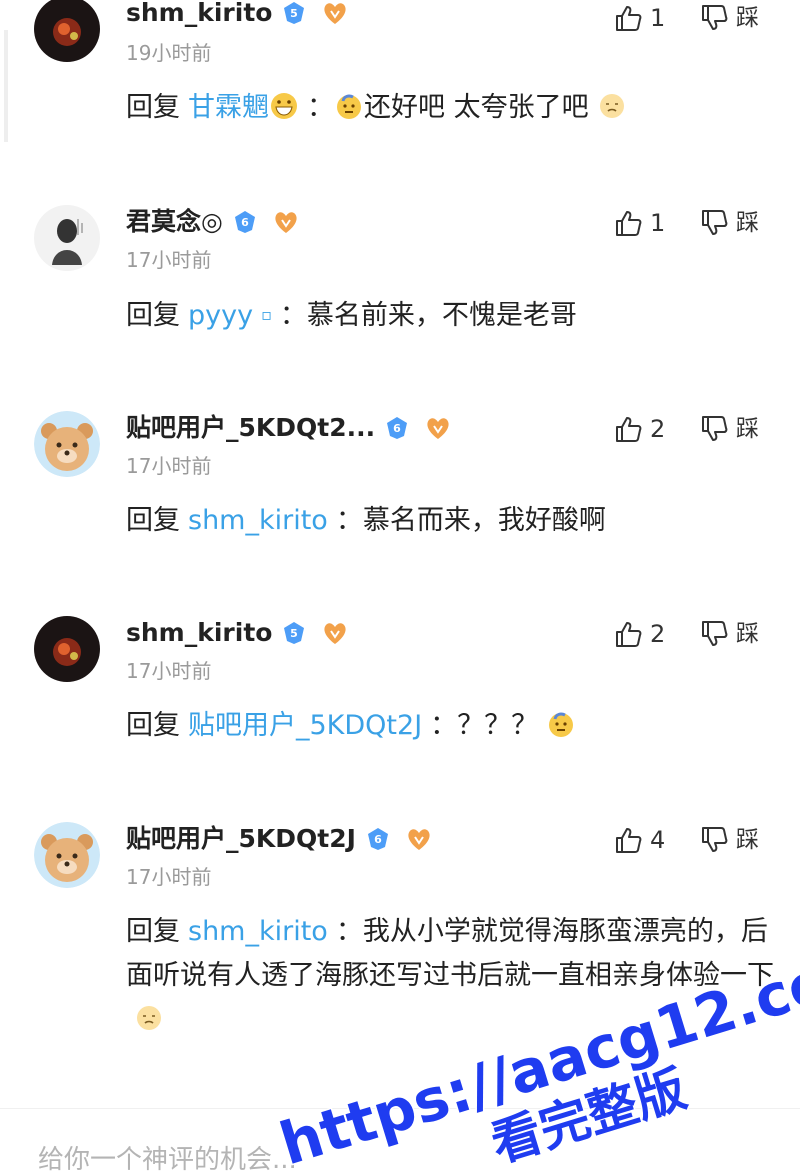 The height and width of the screenshot is (1176, 800). I want to click on reply-body: 还好吧 太夸张了吧, so click(476, 107).